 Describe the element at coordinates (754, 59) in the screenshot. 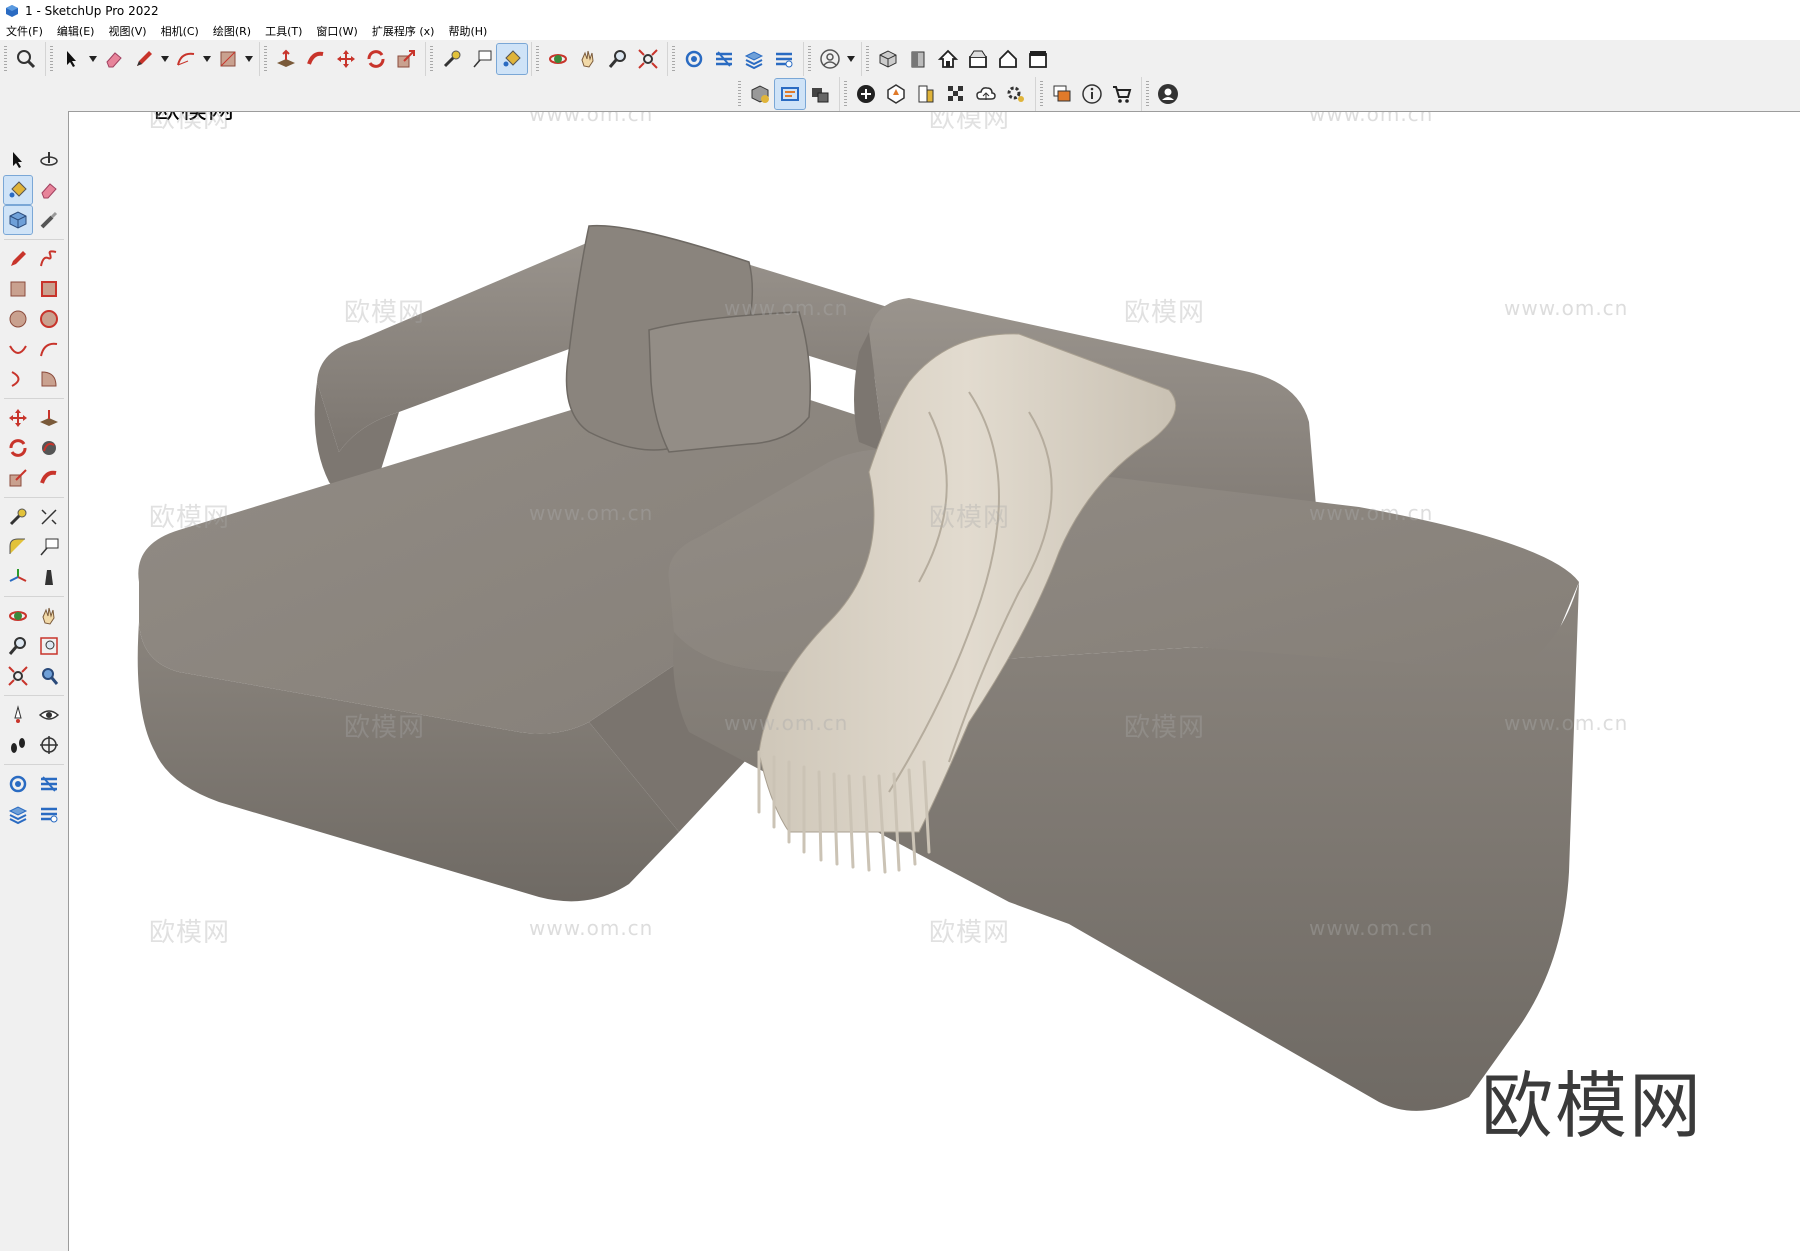

I see `layers-tool-button` at that location.